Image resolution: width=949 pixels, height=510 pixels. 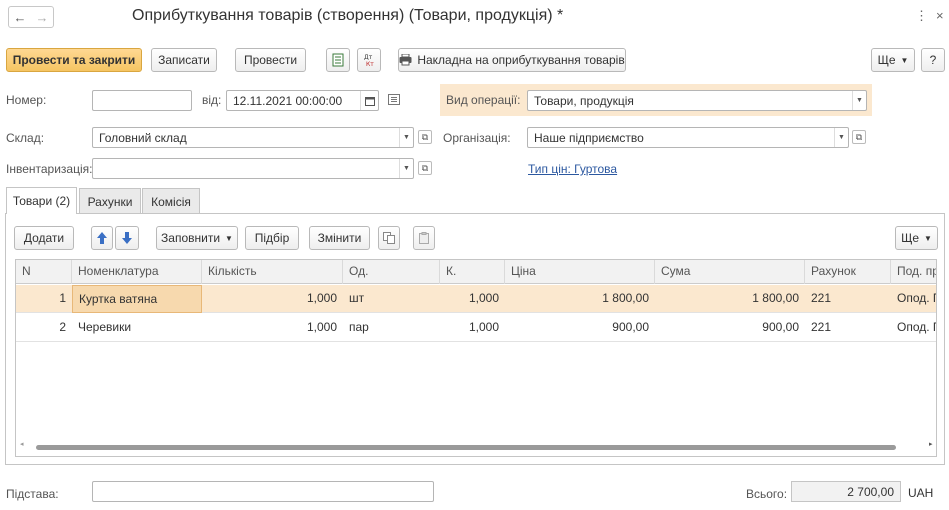 What do you see at coordinates (921, 493) in the screenshot?
I see `currency-label: UAH` at bounding box center [921, 493].